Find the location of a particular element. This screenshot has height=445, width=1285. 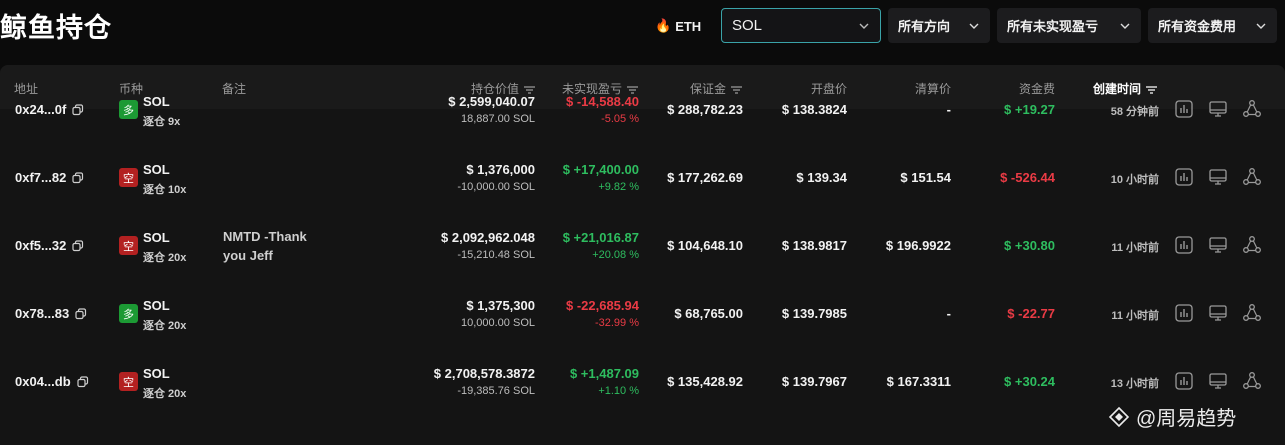

funding-fee: $ +30.24 is located at coordinates (1029, 381).